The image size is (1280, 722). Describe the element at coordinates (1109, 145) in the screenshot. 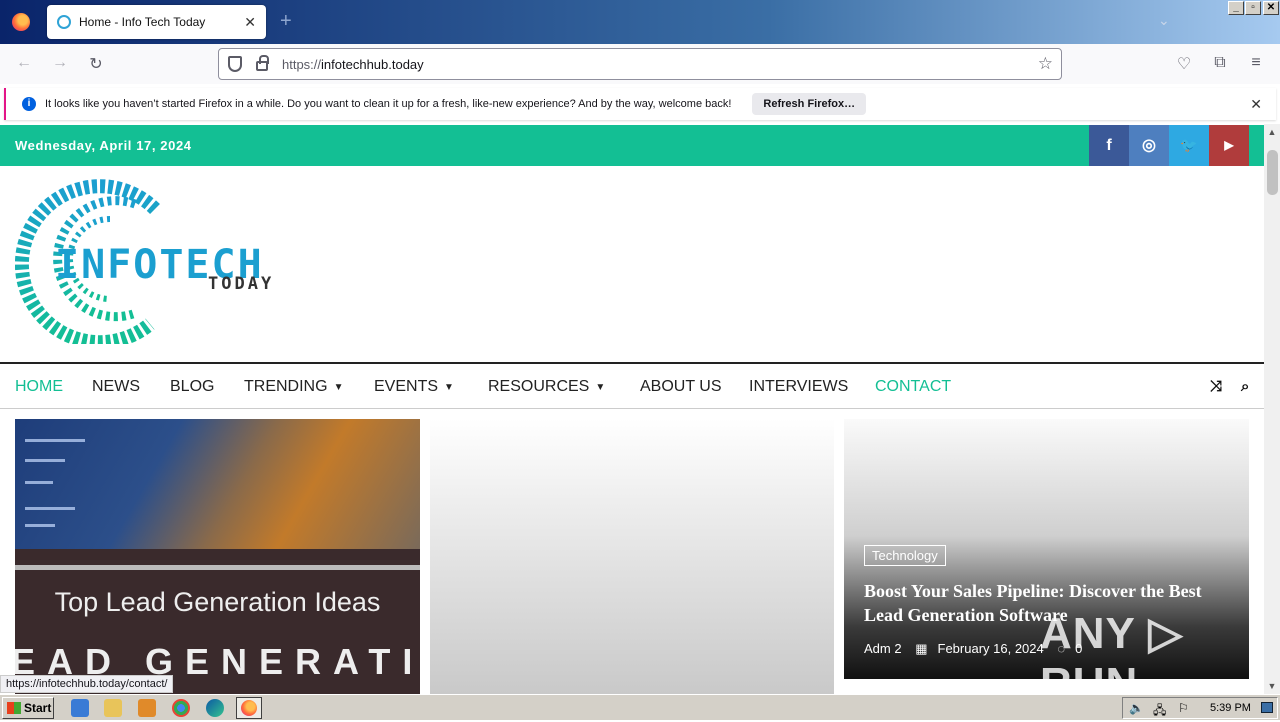

I see `facebook-icon: f` at that location.